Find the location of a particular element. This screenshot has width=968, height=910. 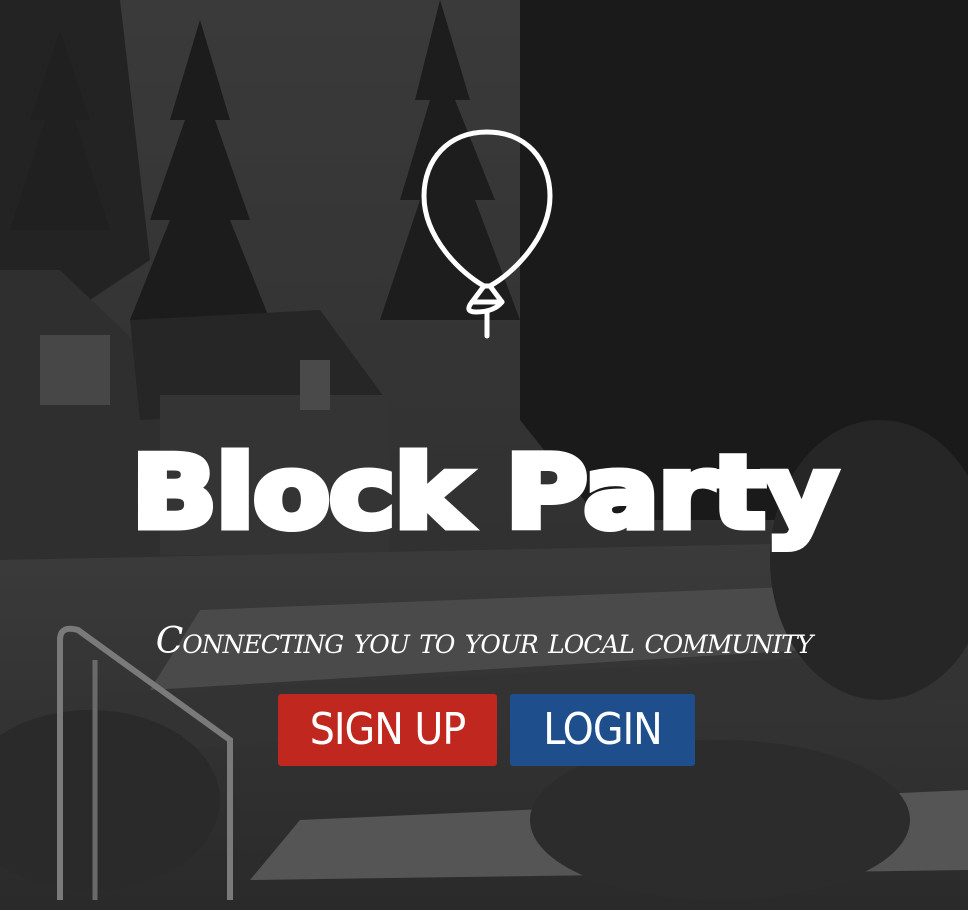

balloon-icon is located at coordinates (487, 234).